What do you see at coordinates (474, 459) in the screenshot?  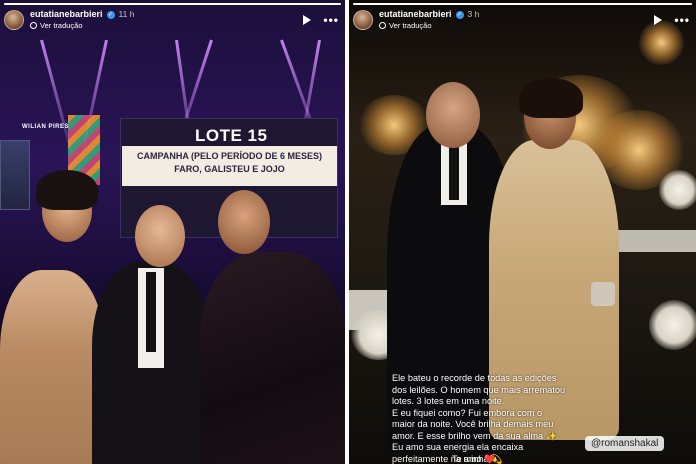 I see `love-text: Te amo ❤️` at bounding box center [474, 459].